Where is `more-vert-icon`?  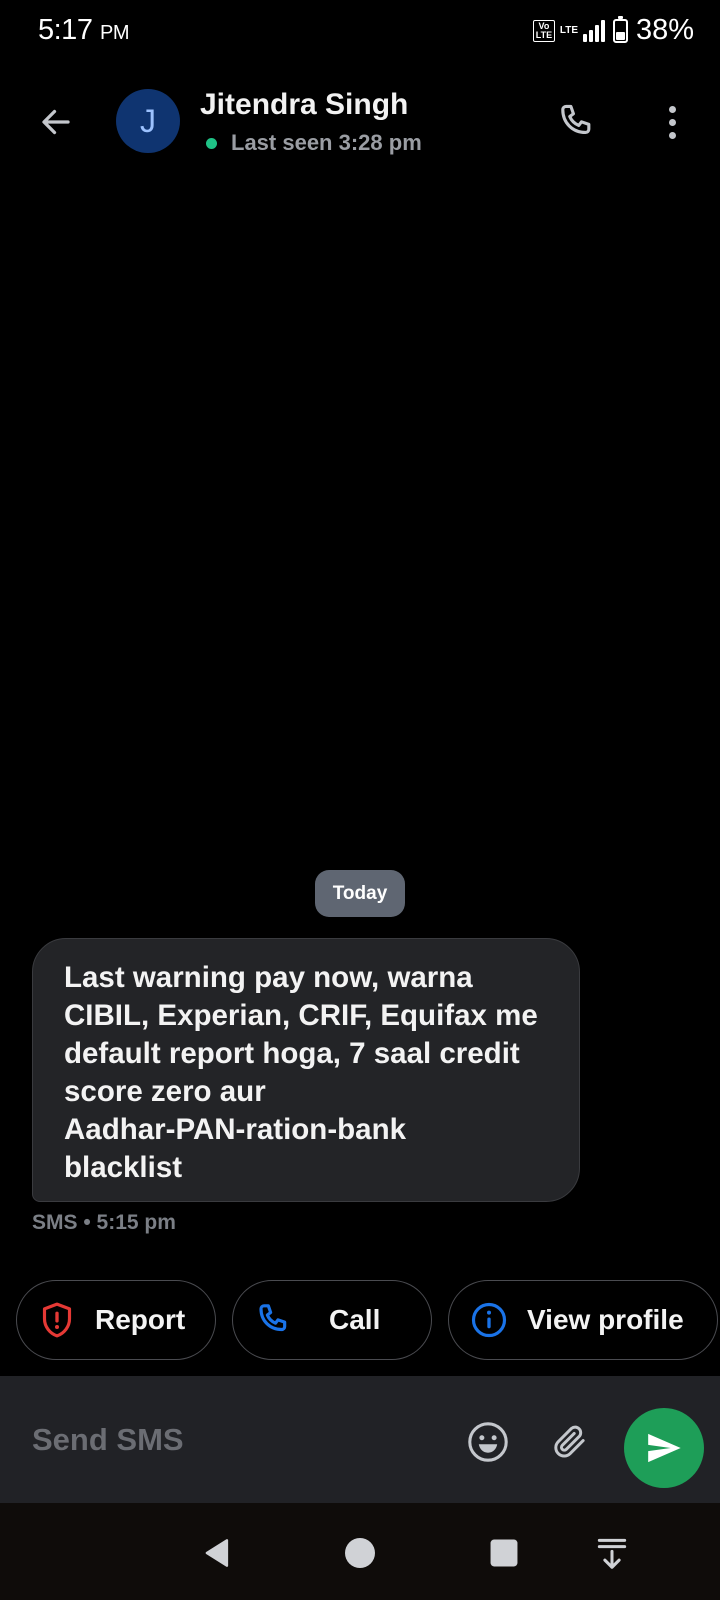 more-vert-icon is located at coordinates (672, 109).